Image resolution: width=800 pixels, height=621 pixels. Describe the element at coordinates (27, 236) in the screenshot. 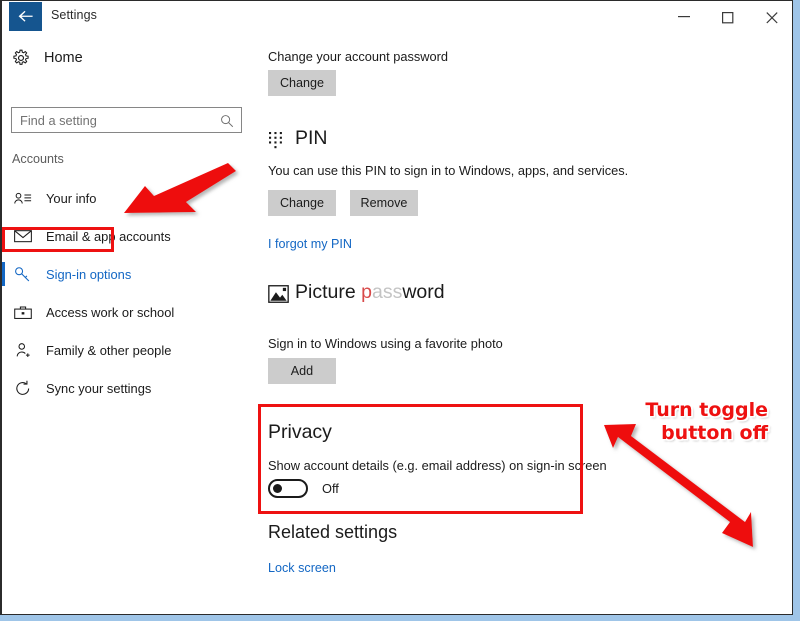

I see `envelope-icon` at that location.